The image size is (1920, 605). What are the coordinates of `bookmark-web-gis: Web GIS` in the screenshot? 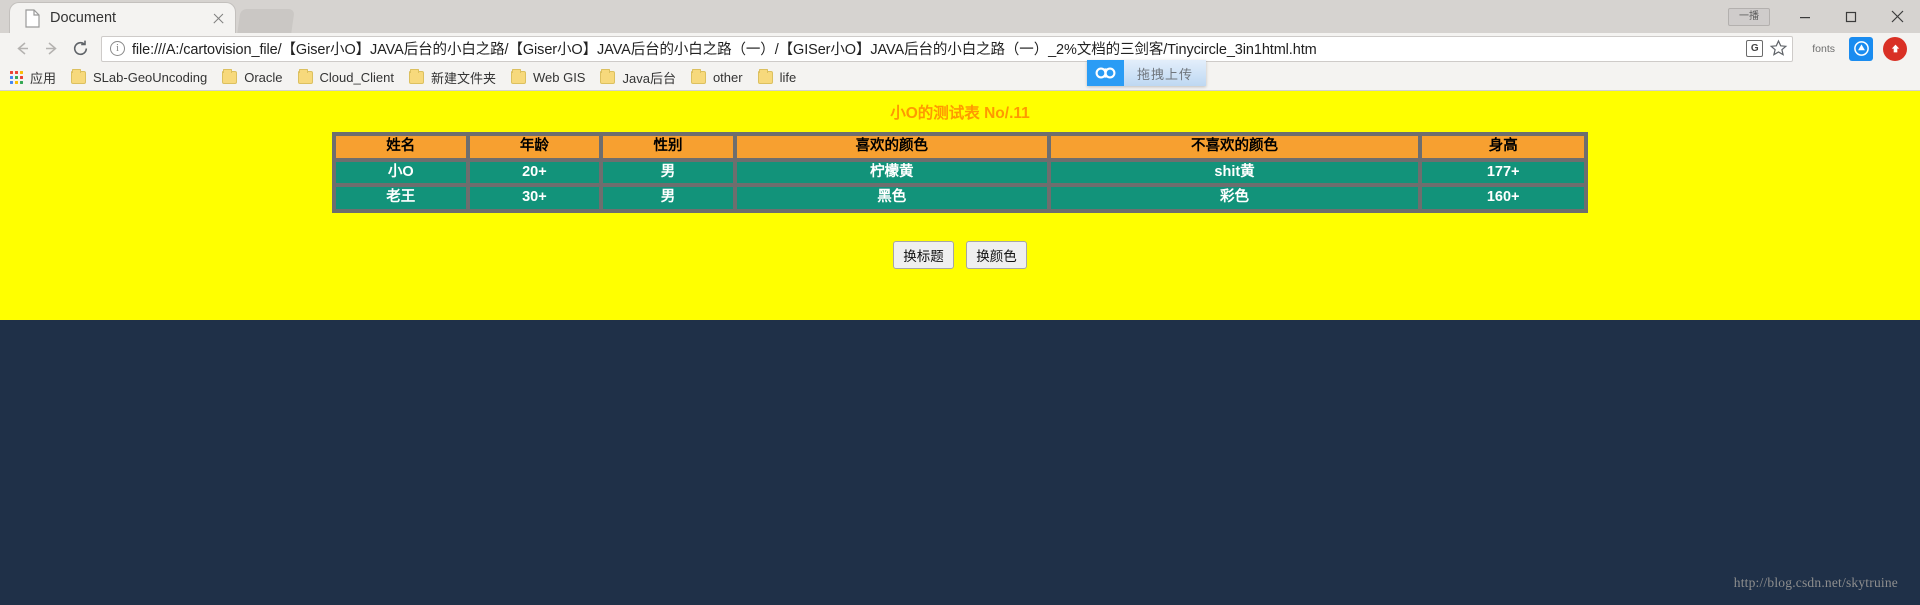 It's located at (548, 76).